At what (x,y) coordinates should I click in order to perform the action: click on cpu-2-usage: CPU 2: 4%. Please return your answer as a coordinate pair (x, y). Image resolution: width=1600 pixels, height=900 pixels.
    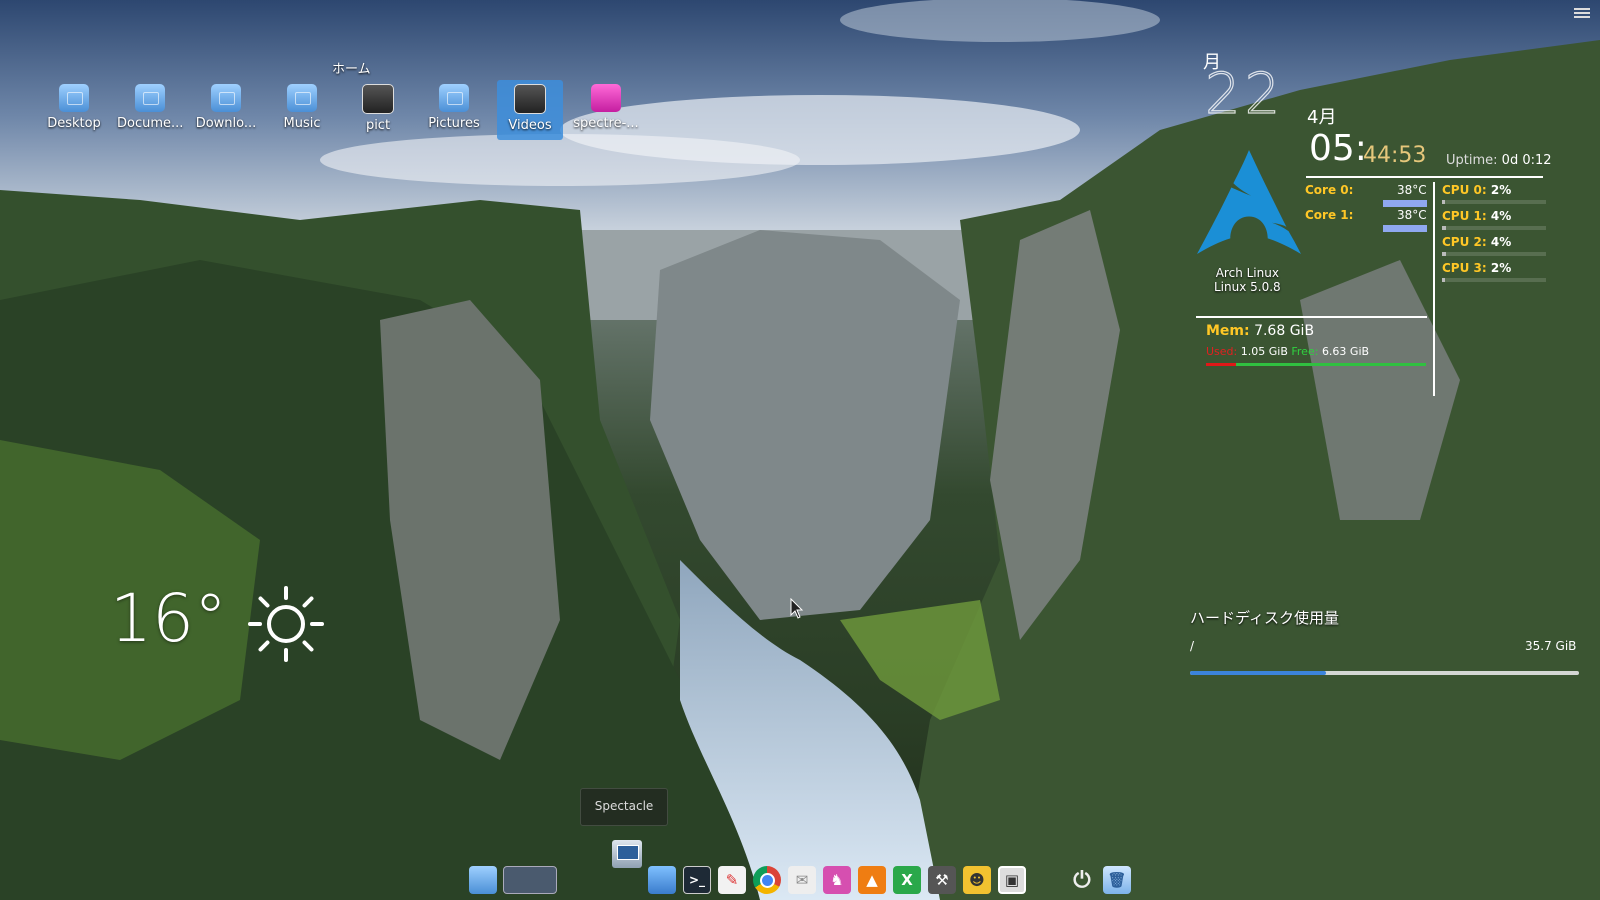
    Looking at the image, I should click on (1476, 242).